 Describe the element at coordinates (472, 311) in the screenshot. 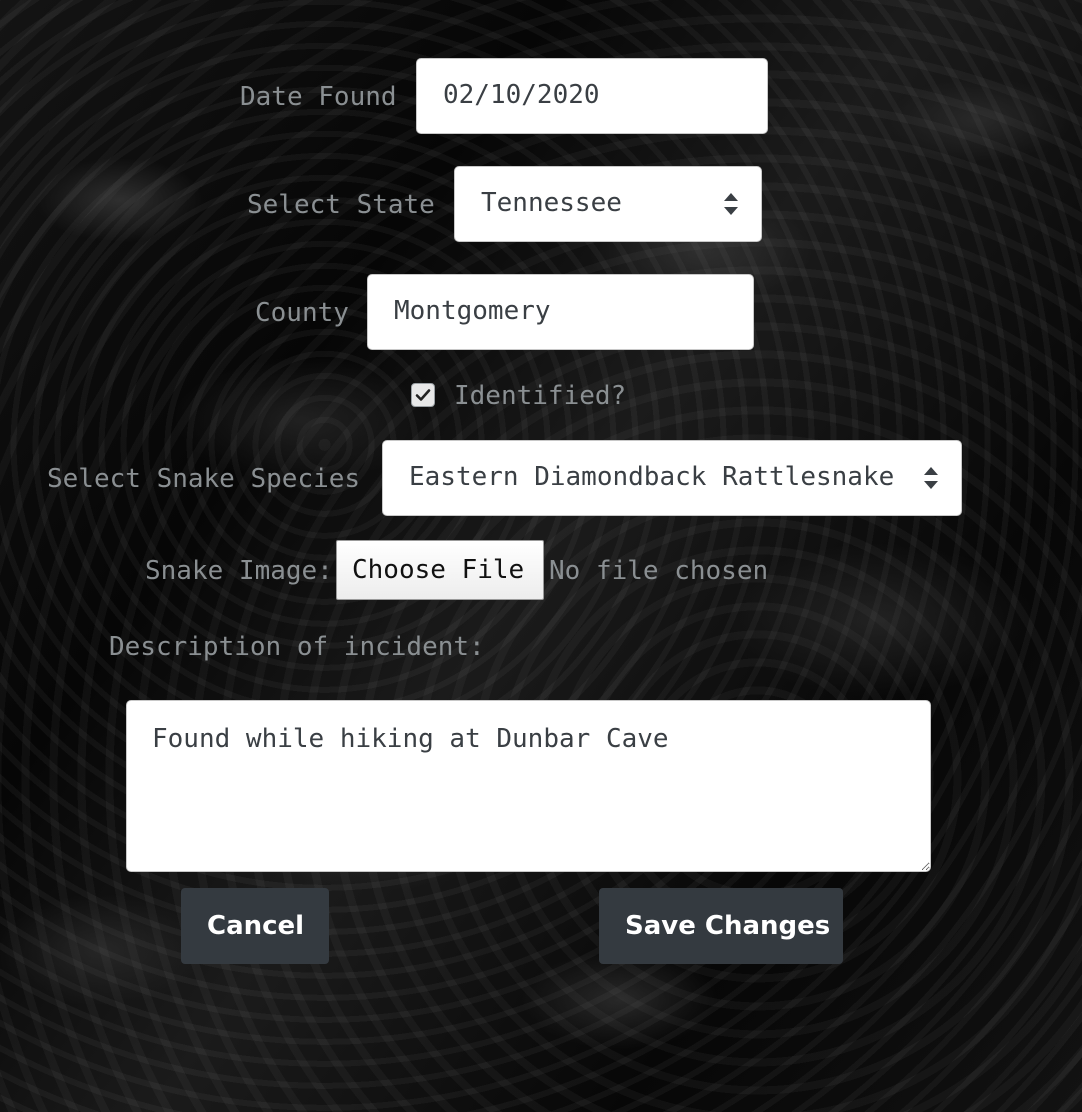

I see `county-value: Montgomery` at that location.